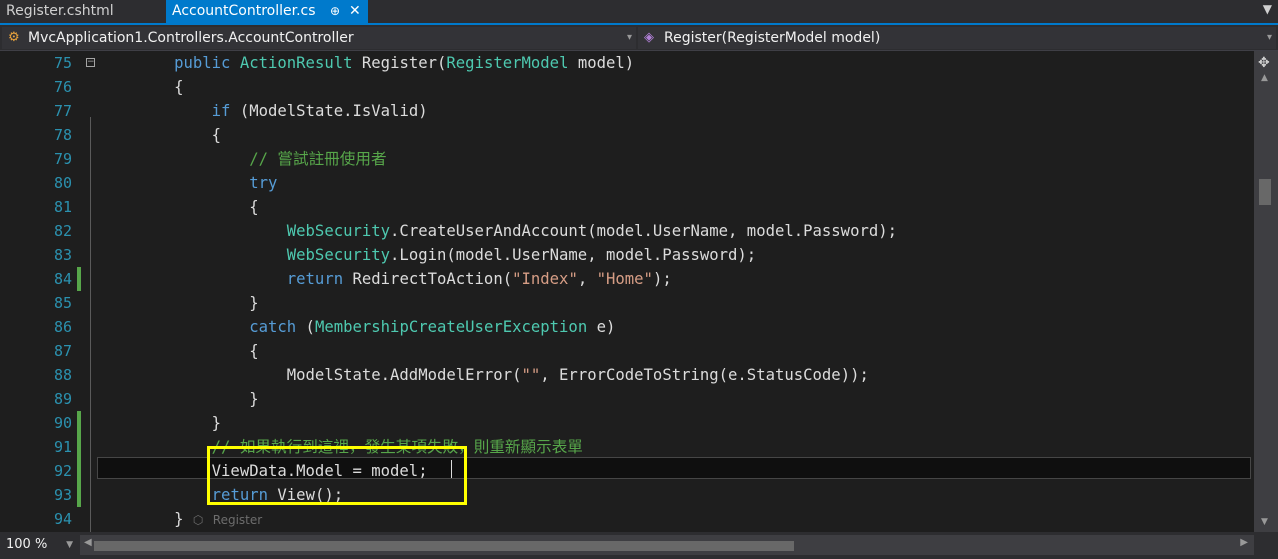 This screenshot has width=1278, height=559. I want to click on line-number: 94, so click(62, 519).